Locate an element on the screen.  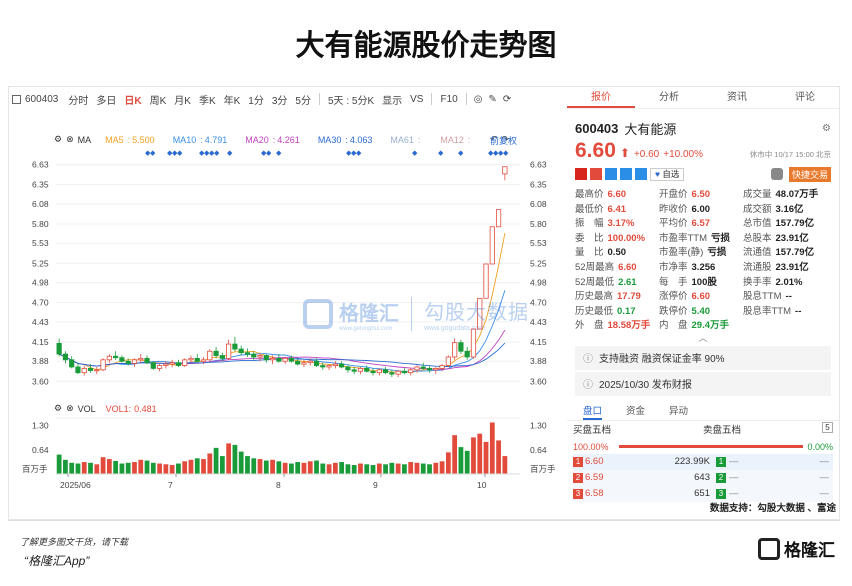
earnings-banner: ⓘ 2025/10/30 发布财报 is located at coordinates (703, 383).